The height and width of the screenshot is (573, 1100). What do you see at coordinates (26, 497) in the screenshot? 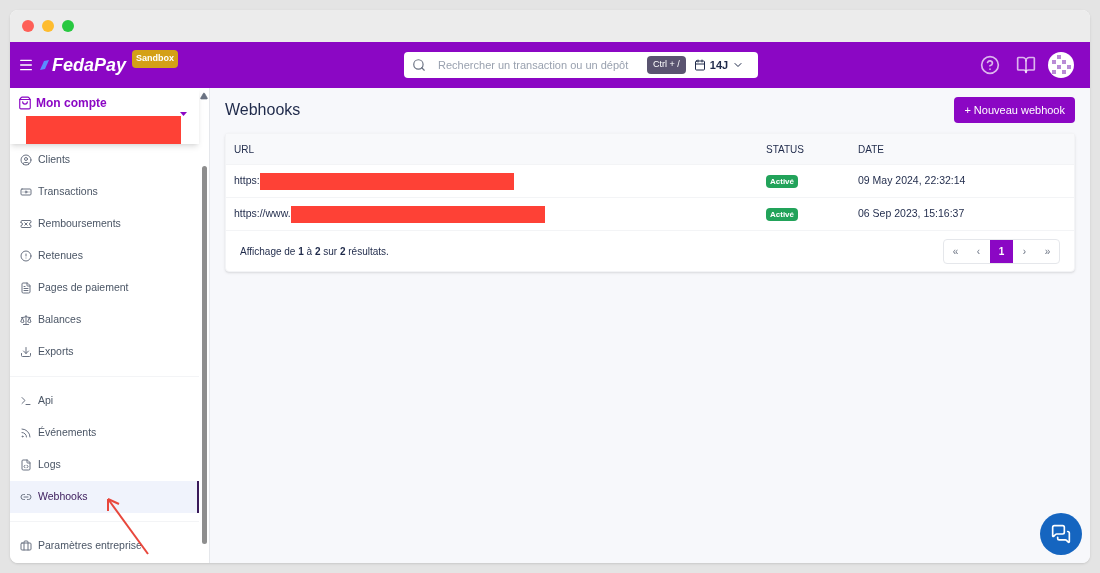
I see `link-icon` at bounding box center [26, 497].